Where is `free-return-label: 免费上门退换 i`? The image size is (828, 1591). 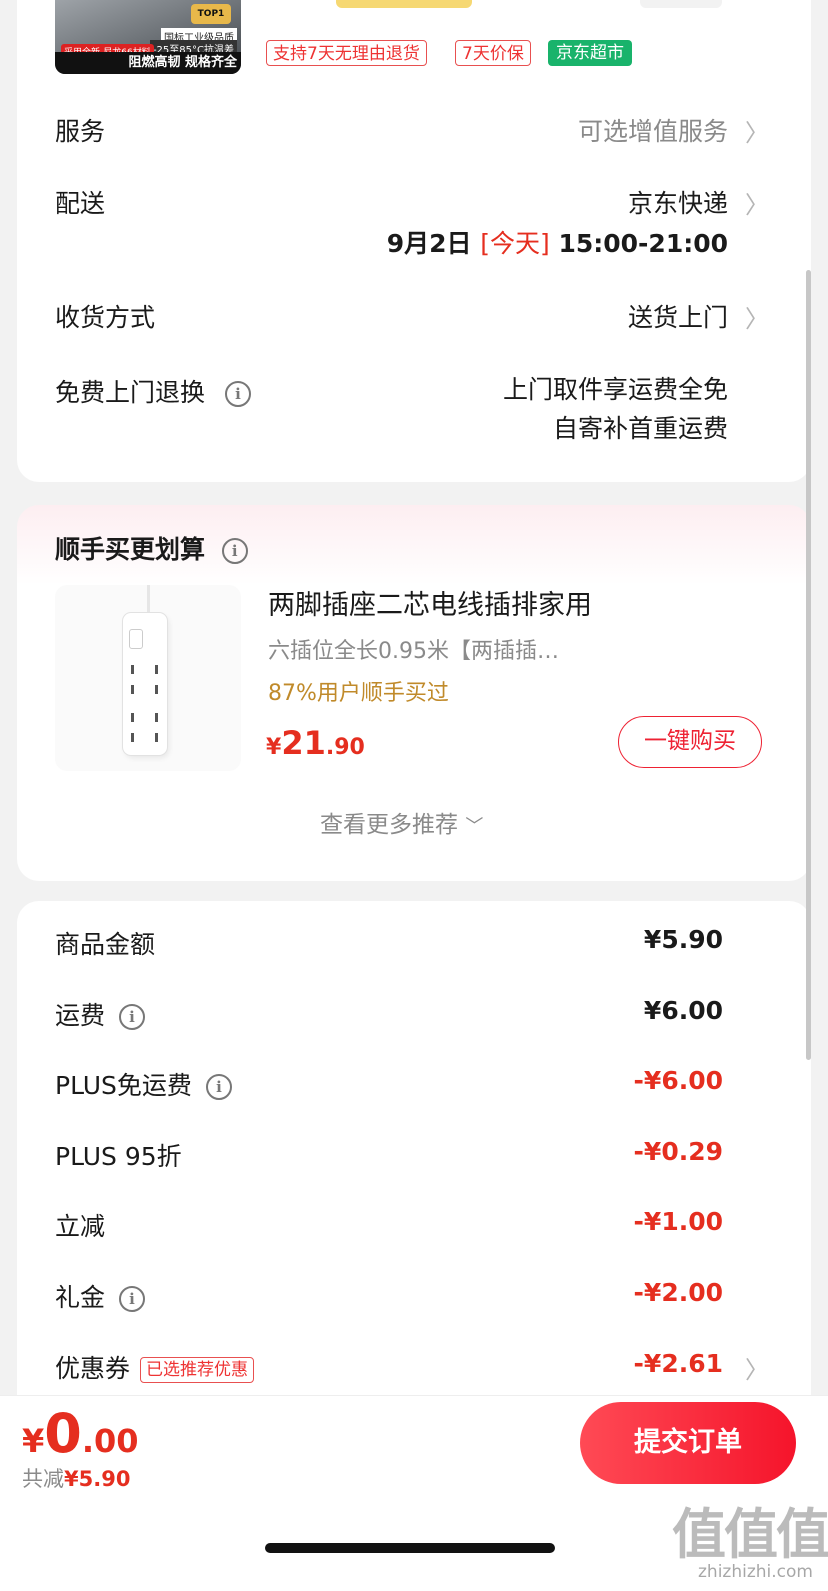 free-return-label: 免费上门退换 i is located at coordinates (153, 391).